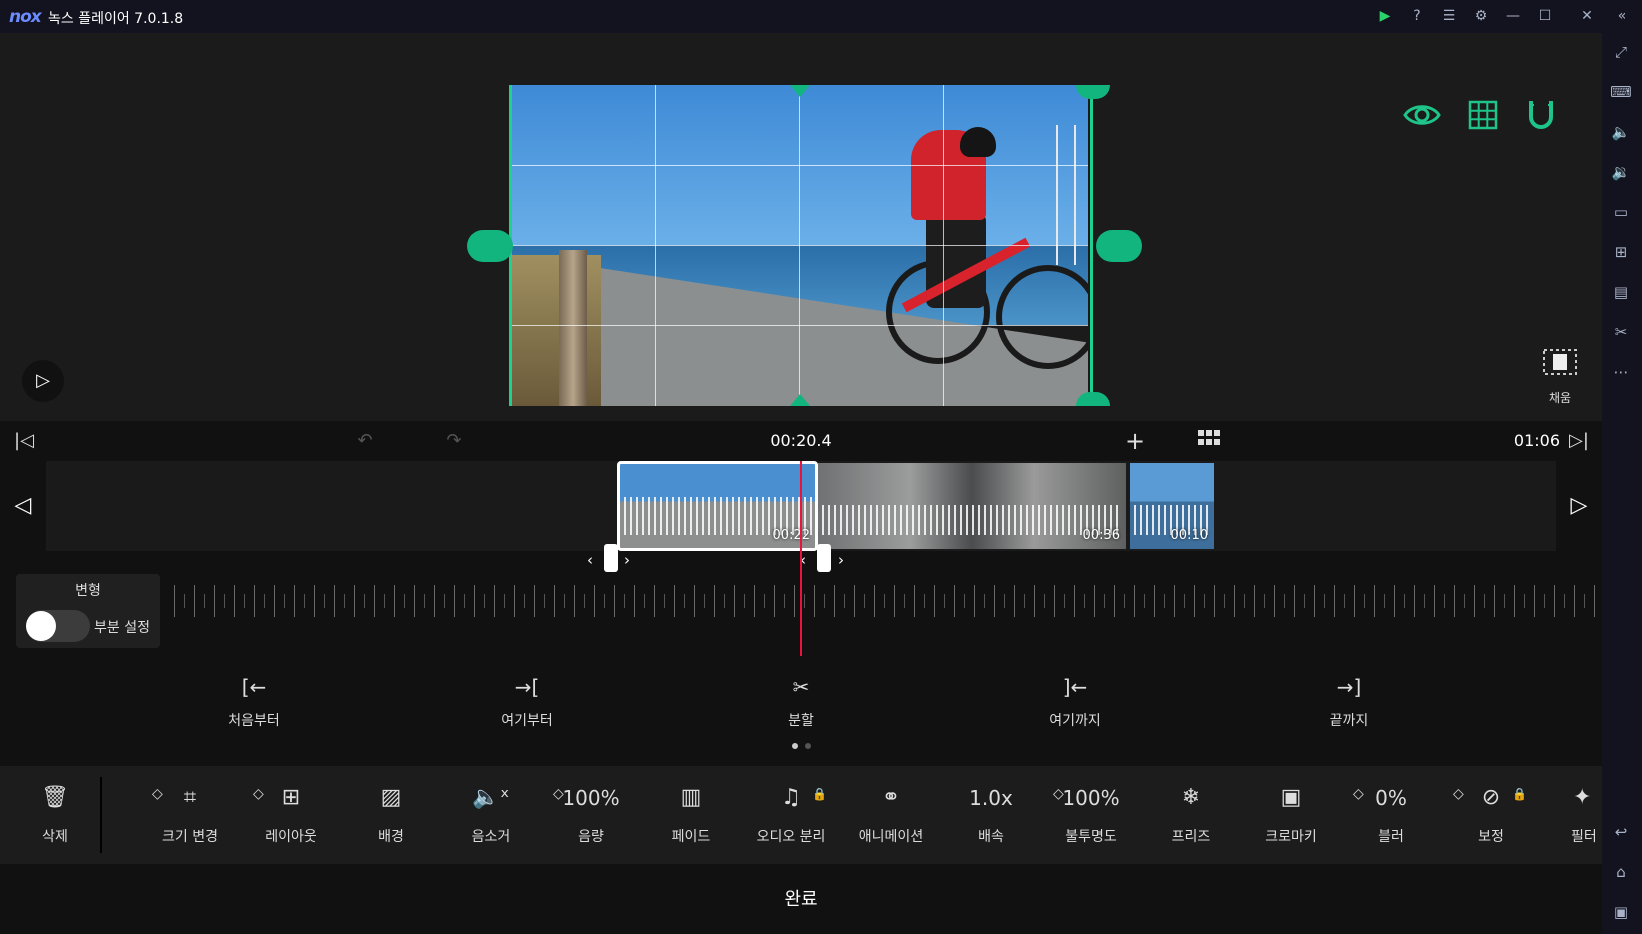 The width and height of the screenshot is (1642, 934). What do you see at coordinates (1572, 813) in the screenshot?
I see `tool-filter: ✦ 필터` at bounding box center [1572, 813].